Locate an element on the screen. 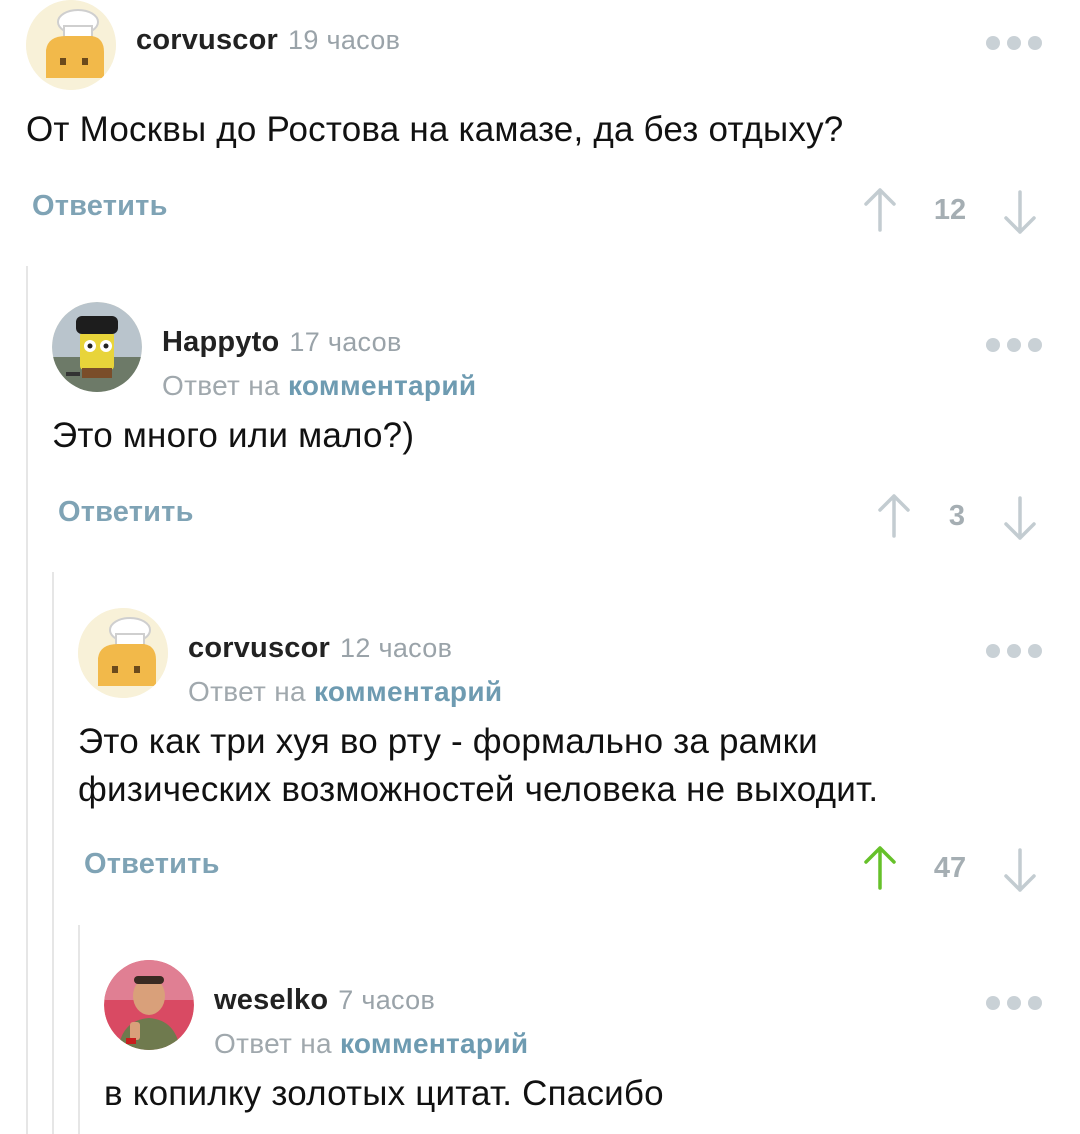  comment-text: в копилку золотых цитат. Спасибо is located at coordinates (384, 1093).